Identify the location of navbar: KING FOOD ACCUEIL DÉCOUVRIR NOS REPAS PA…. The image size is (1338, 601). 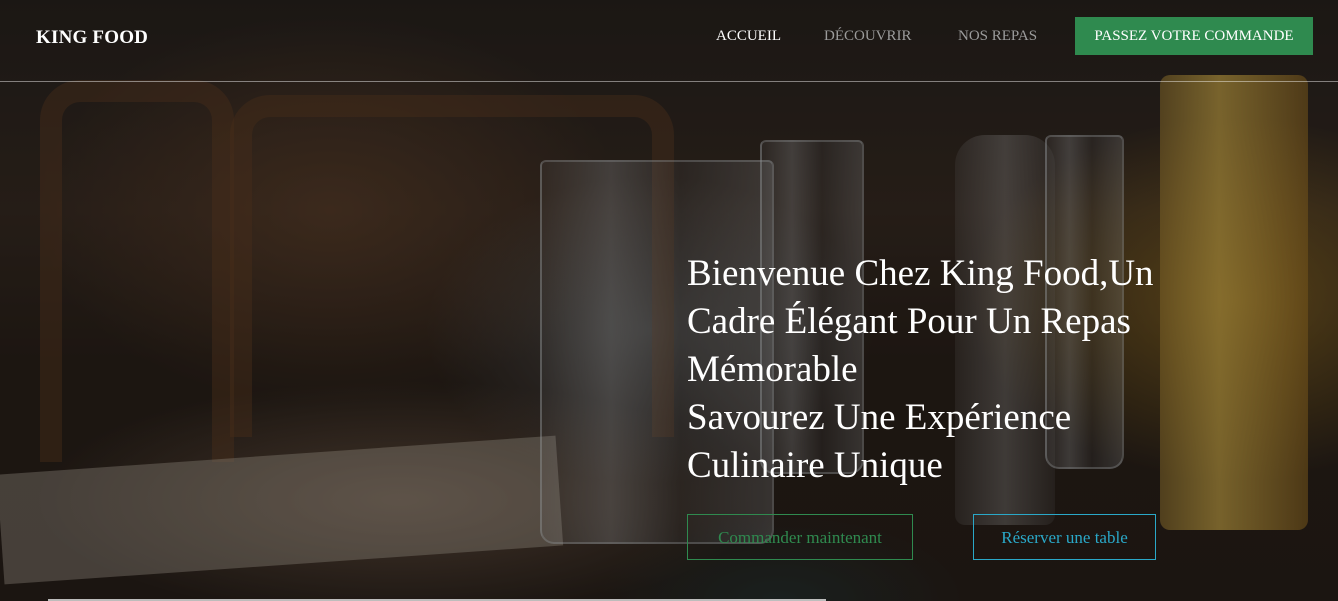
(669, 41).